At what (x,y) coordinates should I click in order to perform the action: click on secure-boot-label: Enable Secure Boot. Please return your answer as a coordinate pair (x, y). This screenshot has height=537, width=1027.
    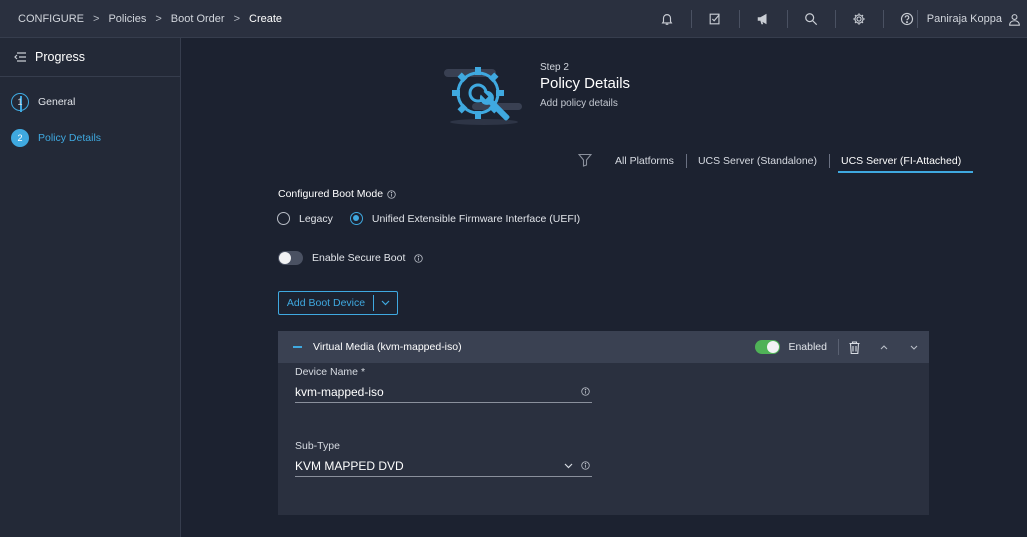
    Looking at the image, I should click on (359, 258).